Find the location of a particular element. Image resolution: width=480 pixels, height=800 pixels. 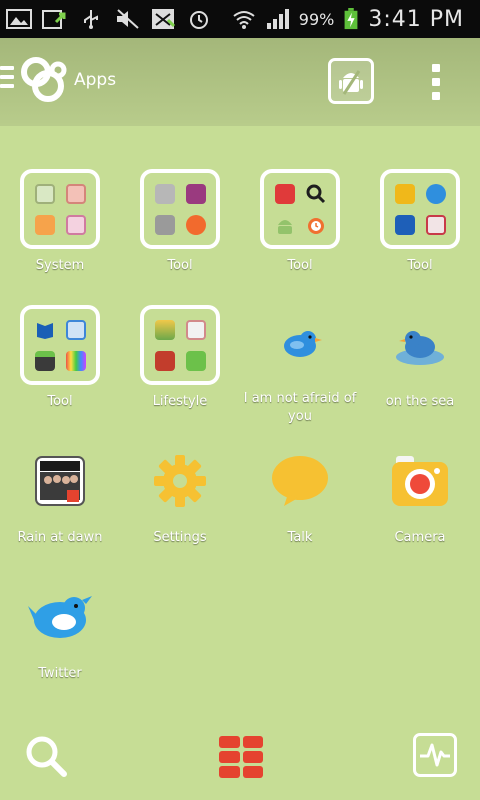

app-store-button is located at coordinates (351, 81).